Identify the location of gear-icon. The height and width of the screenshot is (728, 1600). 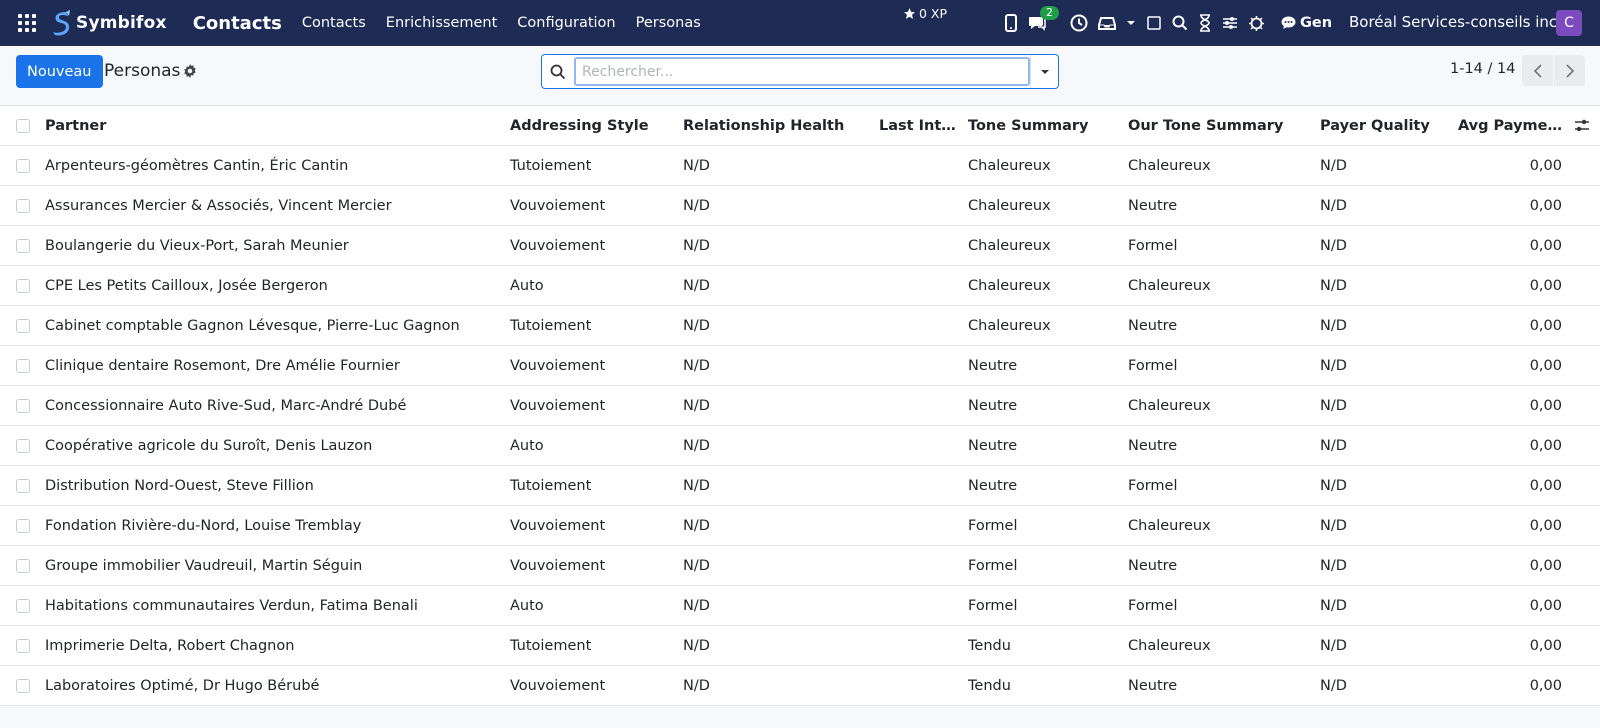
(190, 73).